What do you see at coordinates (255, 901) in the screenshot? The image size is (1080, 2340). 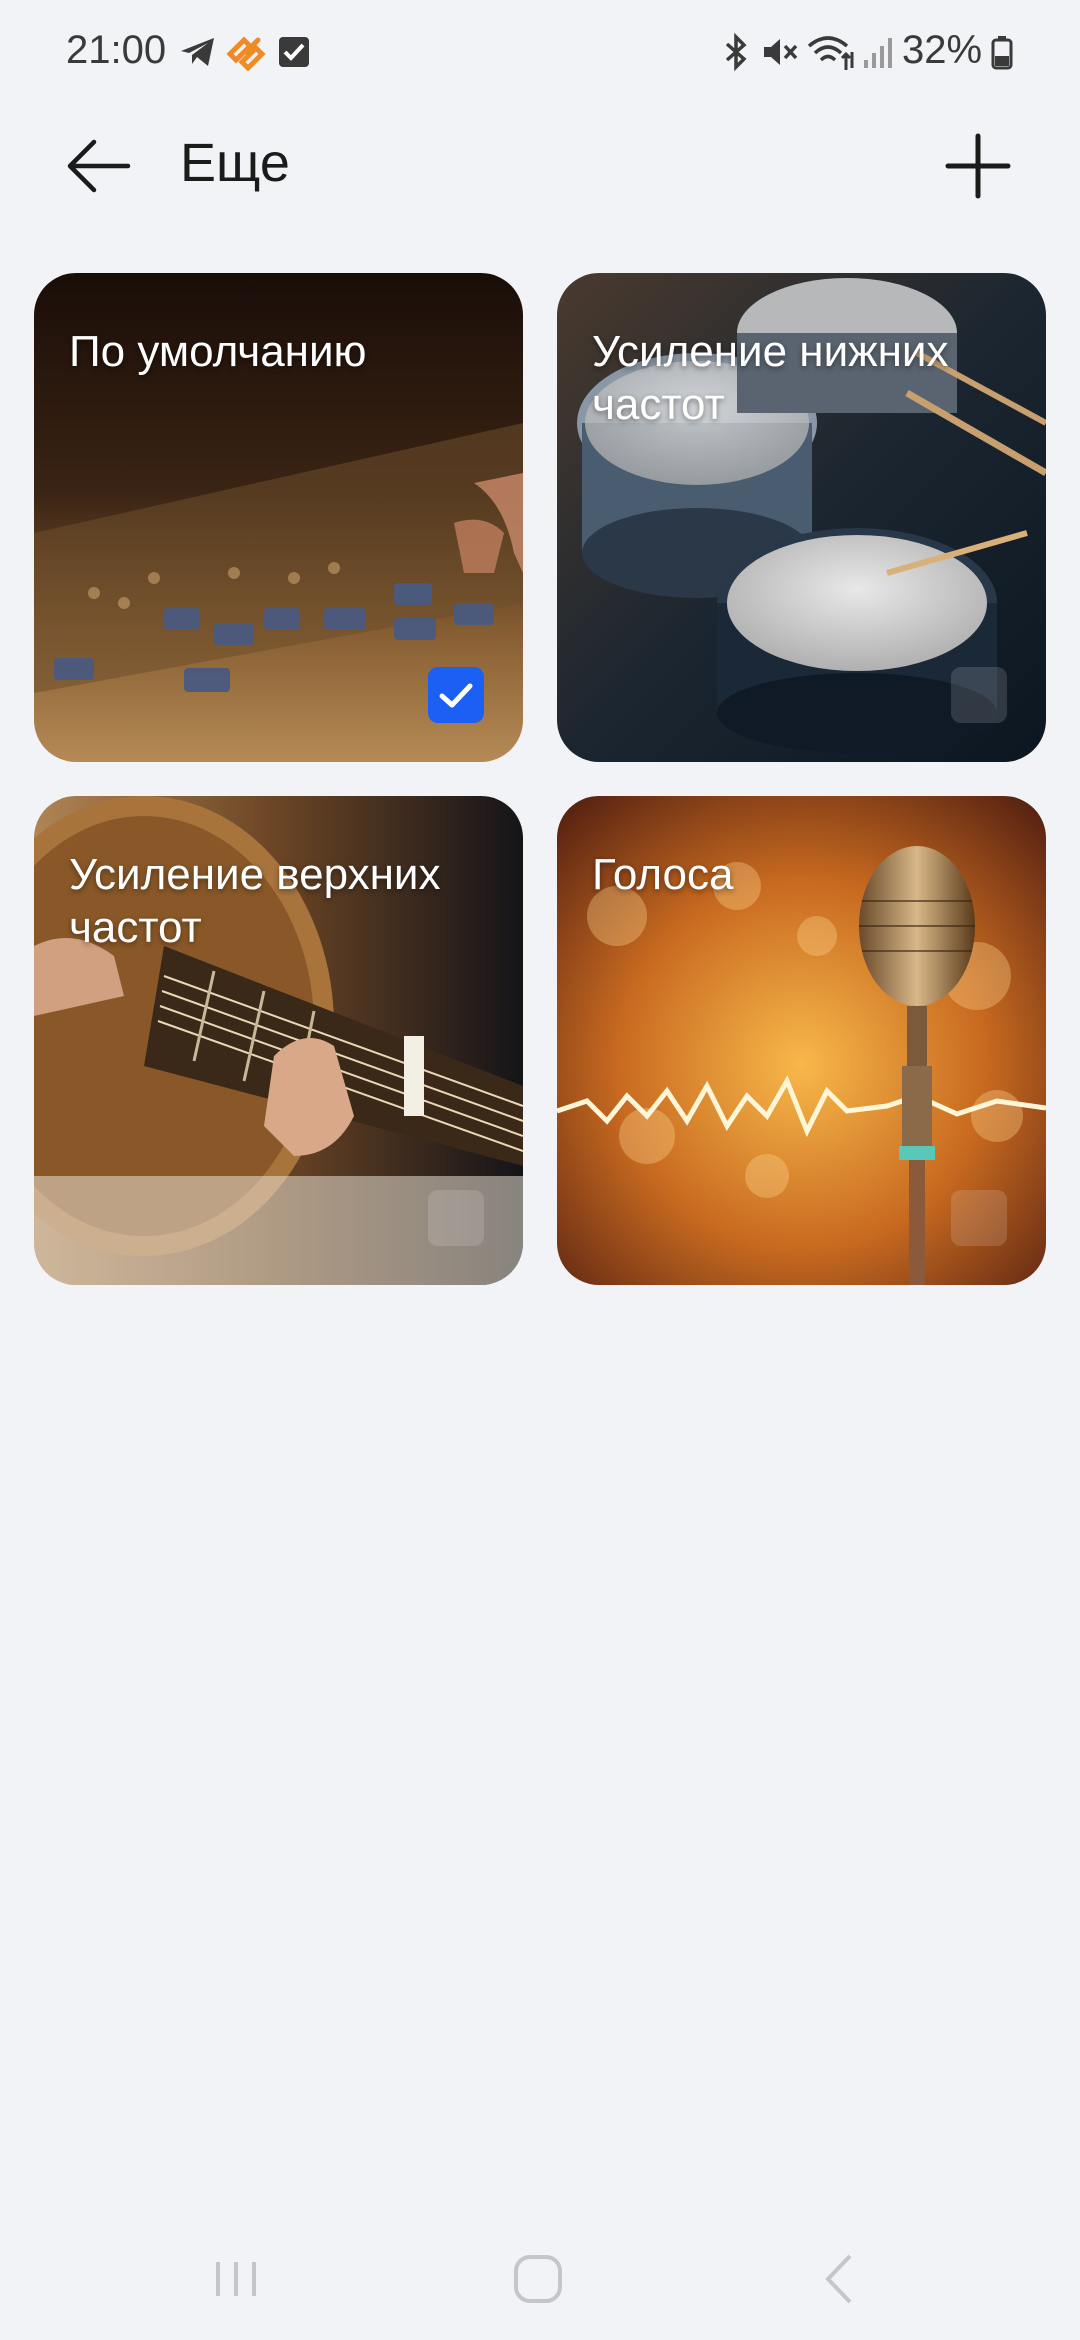 I see `preset-label: Усиление верхних частот` at bounding box center [255, 901].